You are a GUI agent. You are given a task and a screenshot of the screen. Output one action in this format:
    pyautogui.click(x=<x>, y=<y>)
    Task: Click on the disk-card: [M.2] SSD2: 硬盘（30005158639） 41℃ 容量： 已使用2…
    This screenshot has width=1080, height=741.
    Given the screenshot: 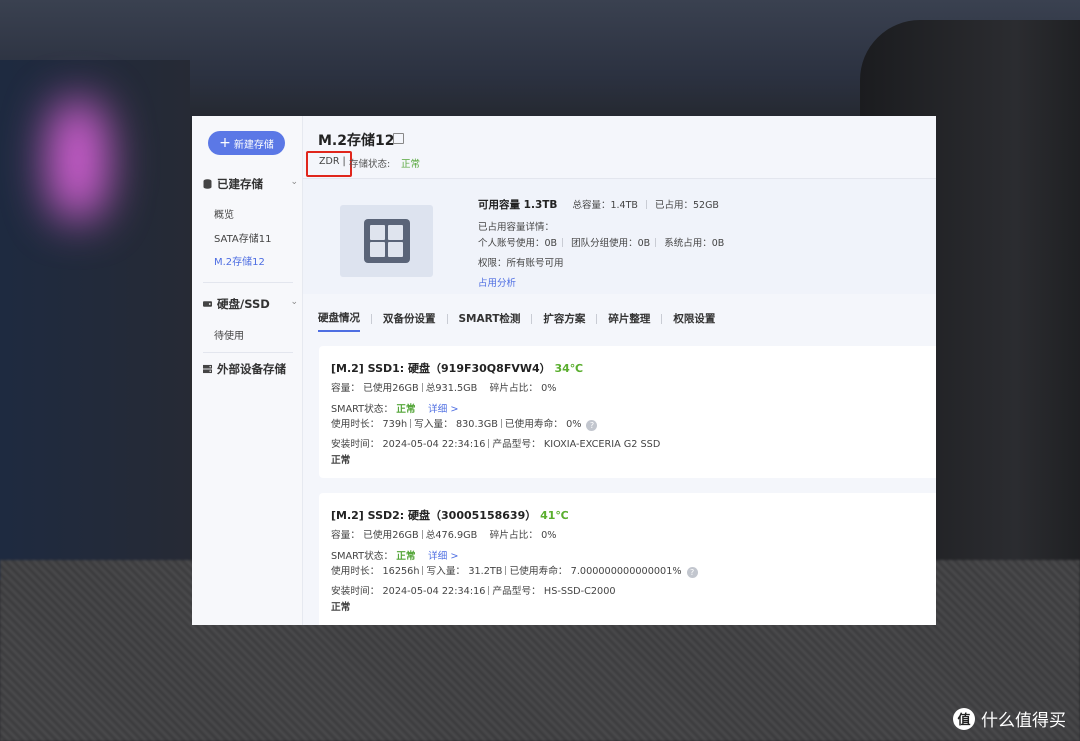 What is the action you would take?
    pyautogui.click(x=627, y=559)
    